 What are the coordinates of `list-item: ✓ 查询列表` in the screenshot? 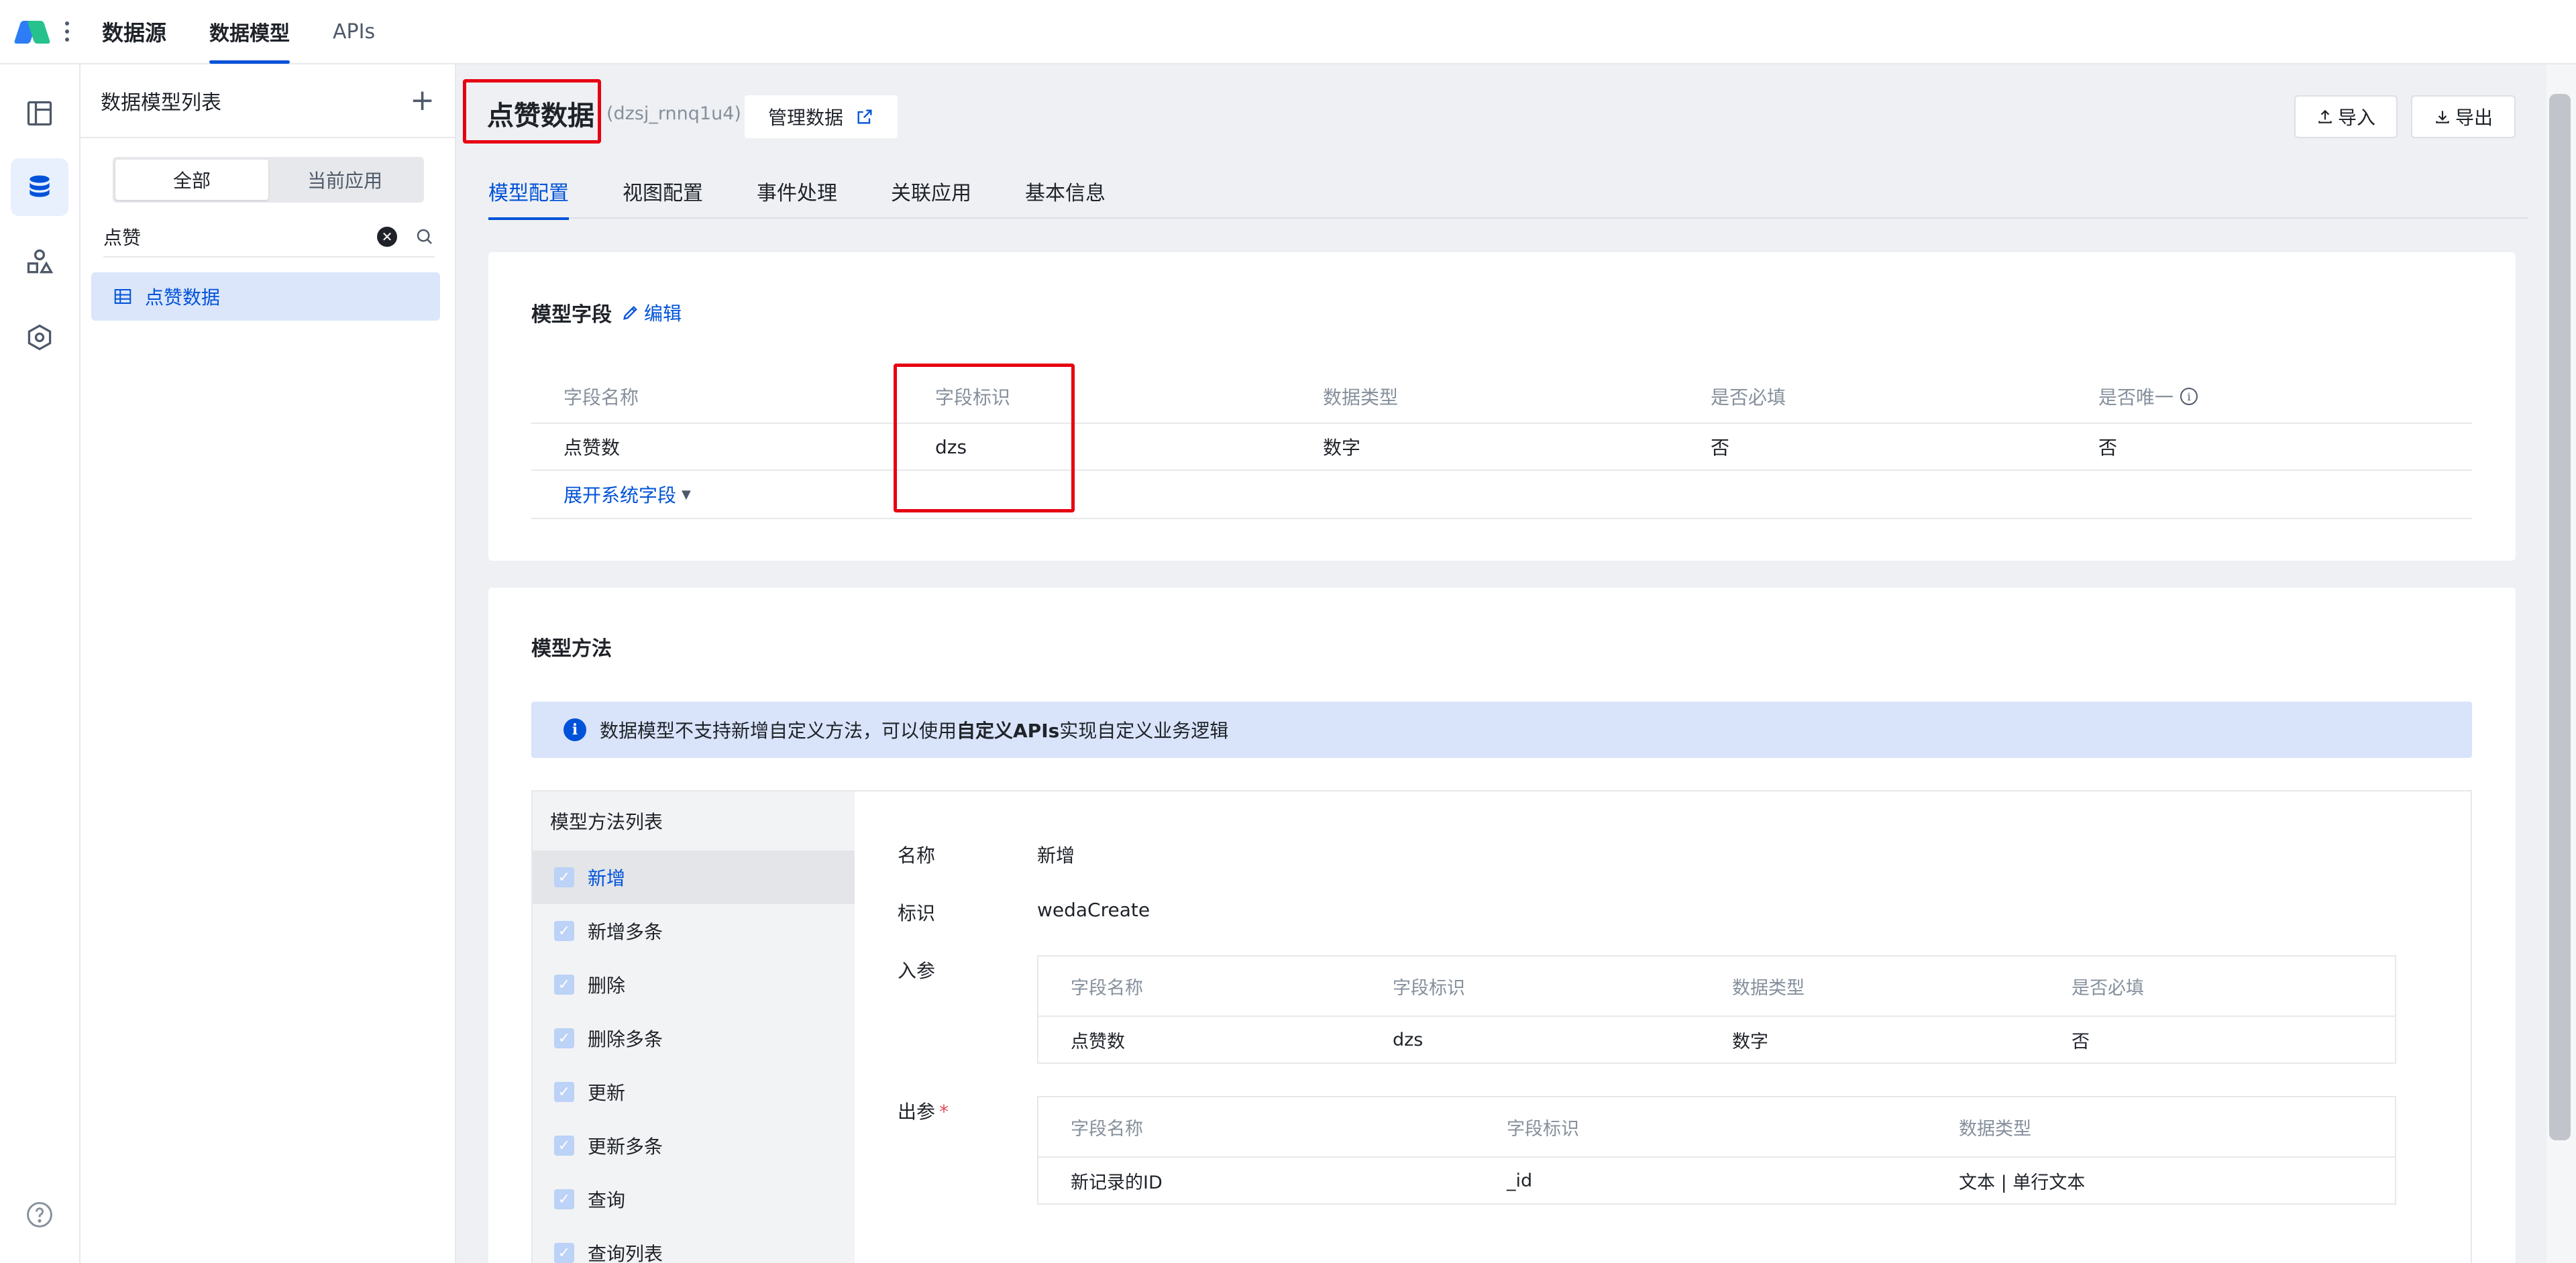 It's located at (694, 1244).